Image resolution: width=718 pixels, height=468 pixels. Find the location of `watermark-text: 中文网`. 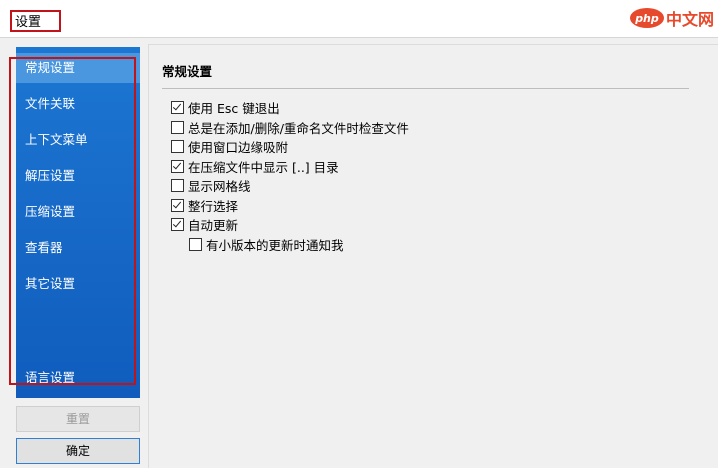

watermark-text: 中文网 is located at coordinates (689, 19).